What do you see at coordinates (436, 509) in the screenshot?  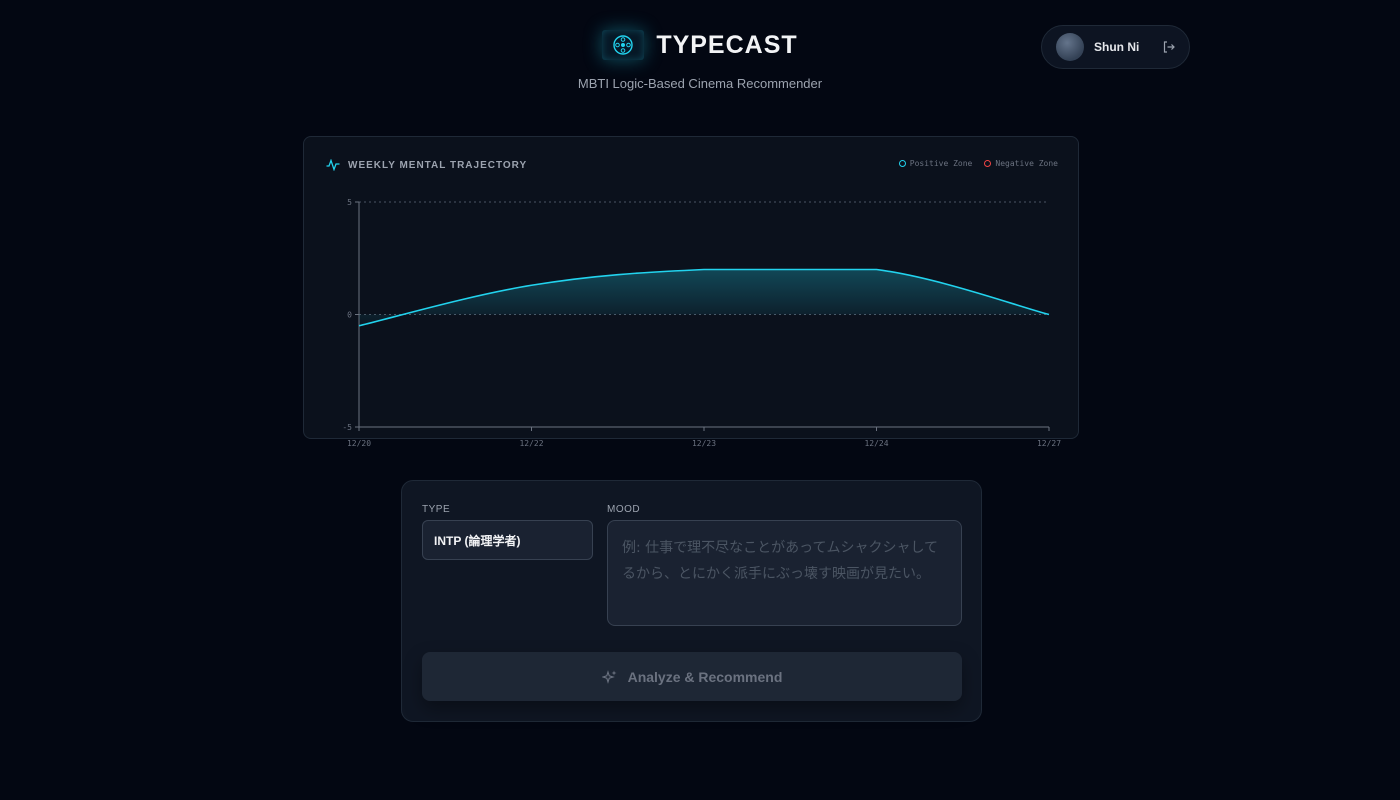 I see `type-label: TYPE` at bounding box center [436, 509].